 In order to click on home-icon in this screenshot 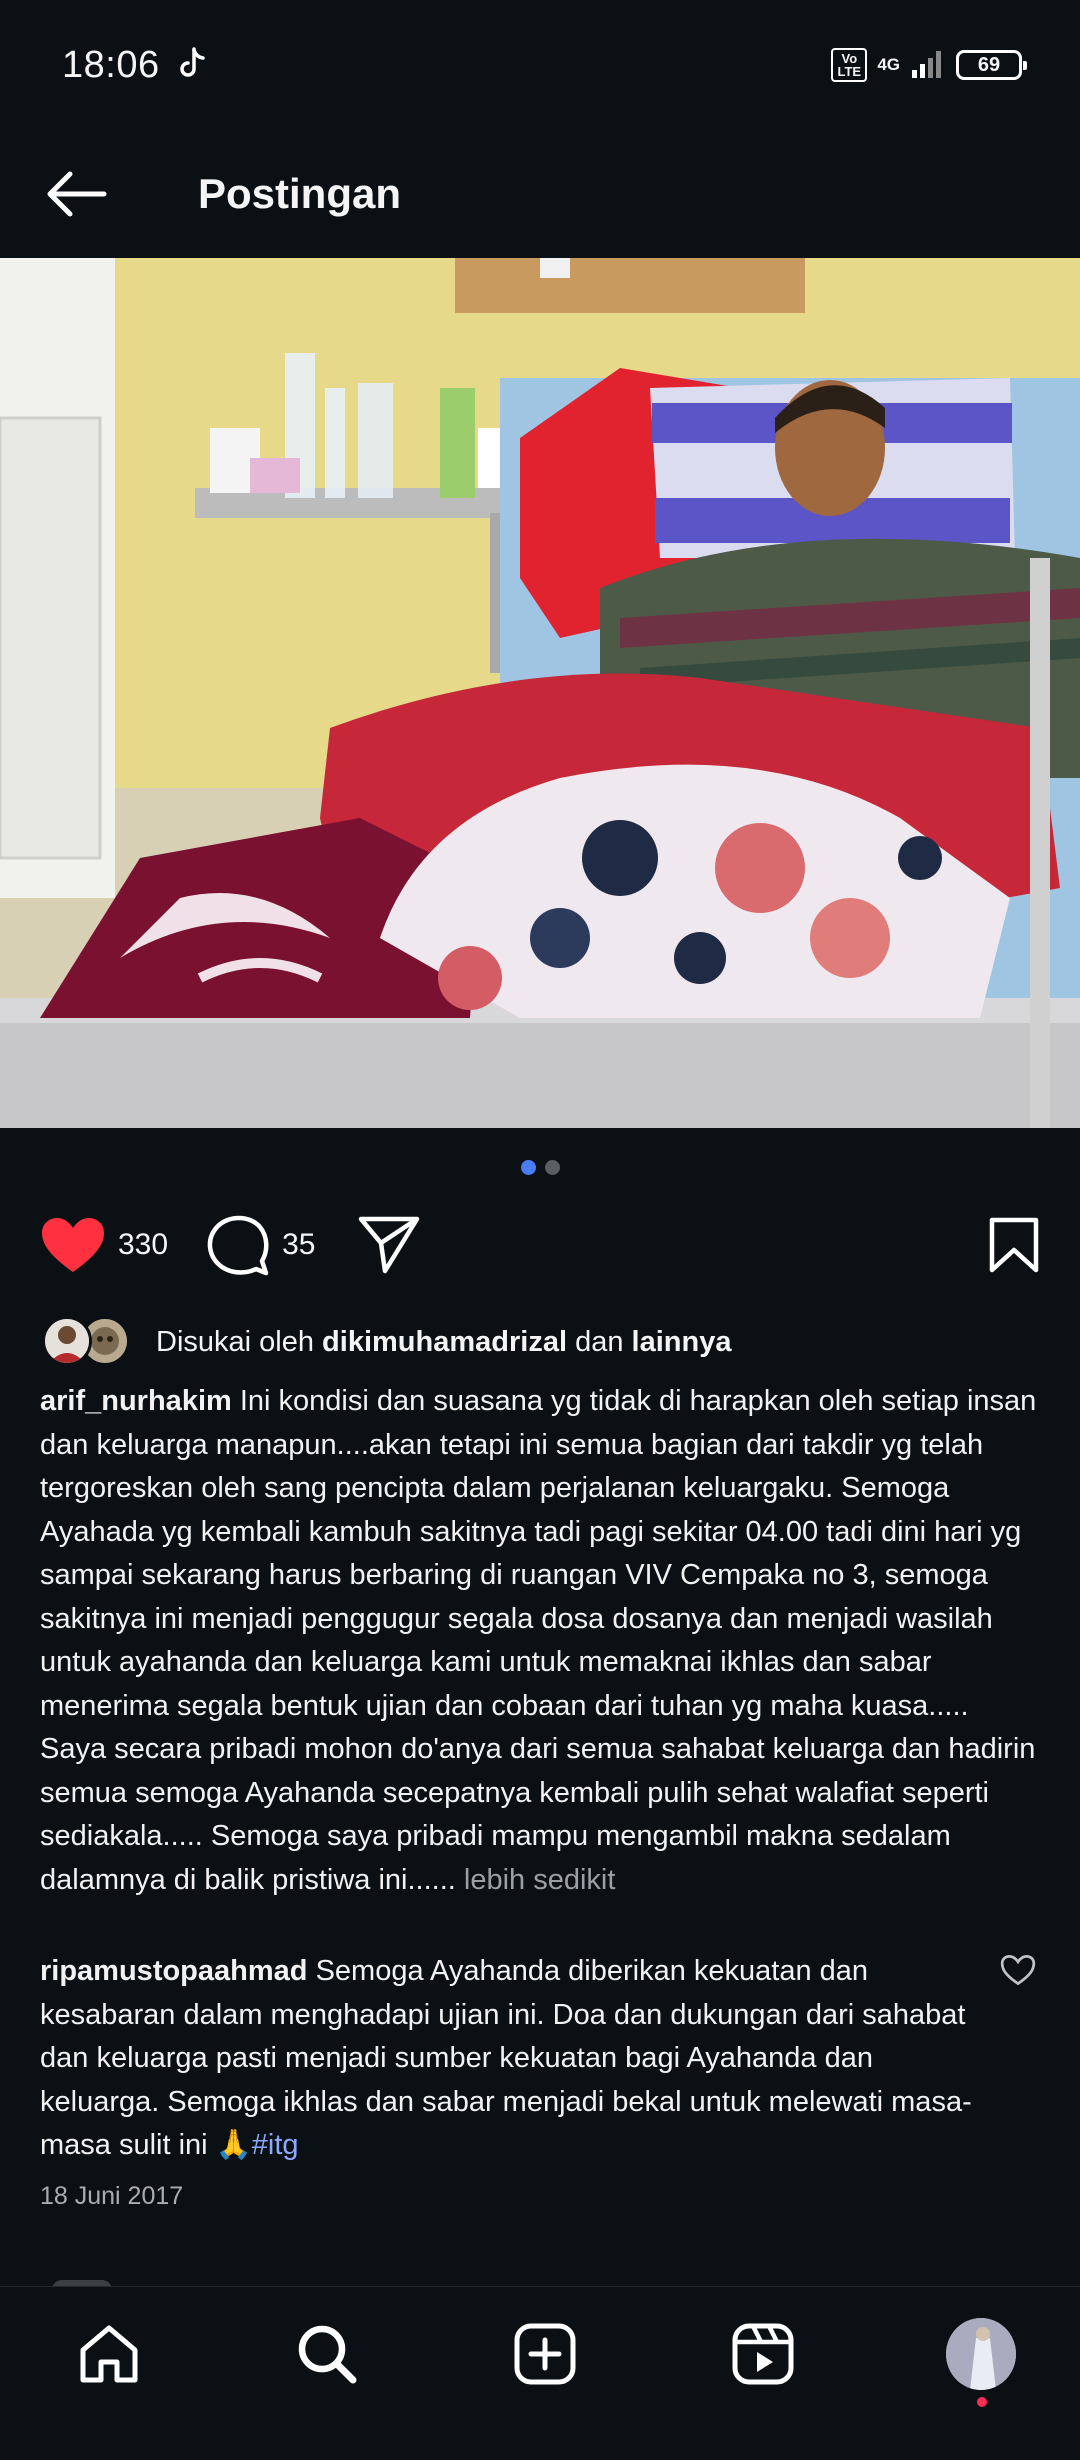, I will do `click(109, 2354)`.